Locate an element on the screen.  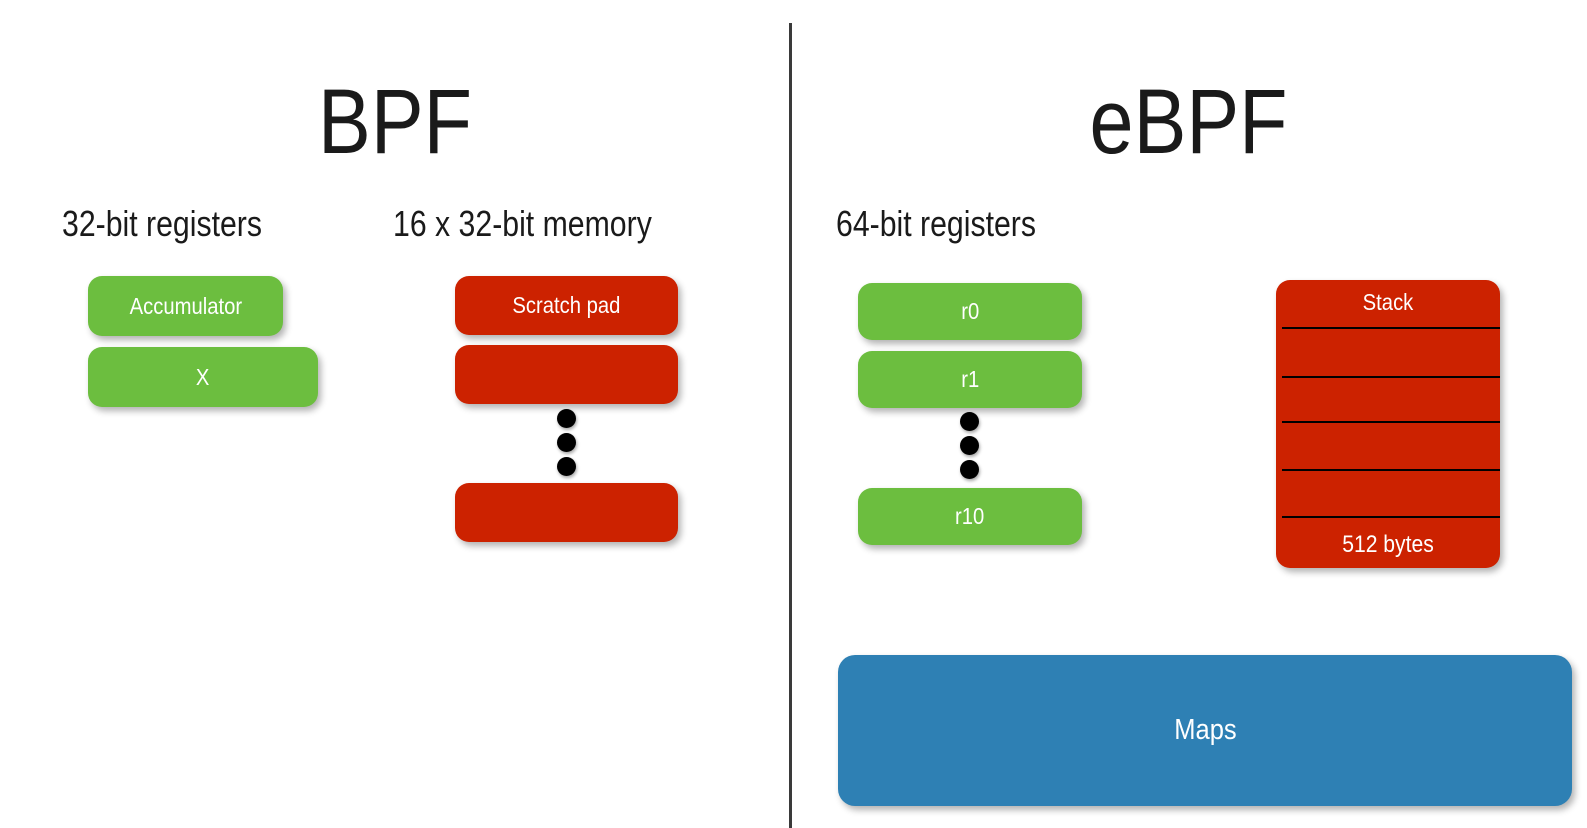
caption-16x32bit-memory: 16 x 32-bit memory is located at coordinates (522, 223).